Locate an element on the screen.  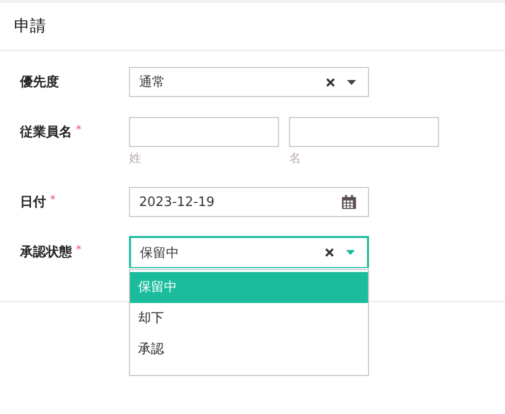
calendar-icon is located at coordinates (349, 202).